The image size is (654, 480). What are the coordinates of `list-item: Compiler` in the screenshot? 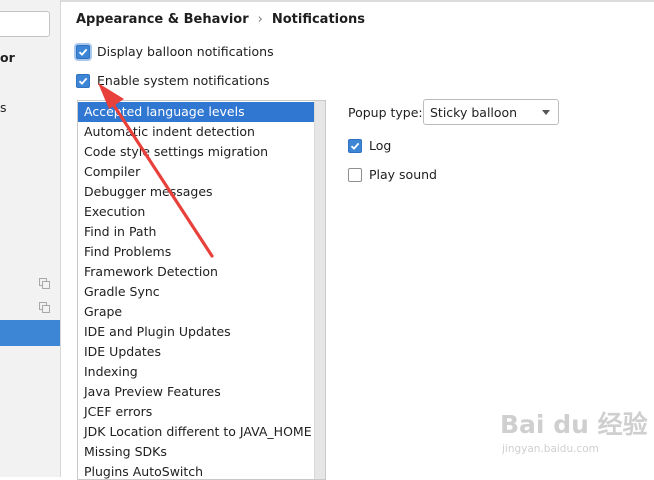 It's located at (196, 172).